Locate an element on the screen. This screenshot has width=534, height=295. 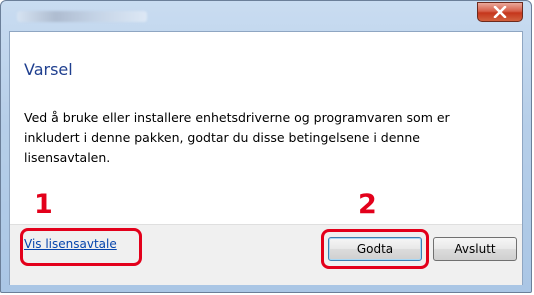
dialog-heading: Varsel is located at coordinates (48, 69).